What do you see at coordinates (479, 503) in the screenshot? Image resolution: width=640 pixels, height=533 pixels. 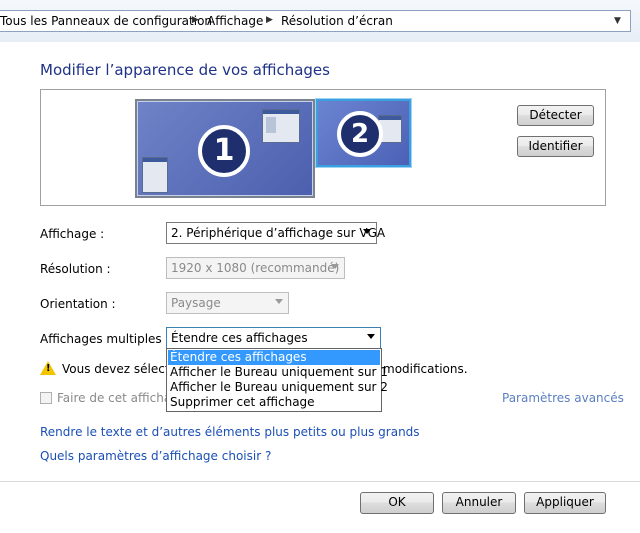 I see `cancel-button: Annuler` at bounding box center [479, 503].